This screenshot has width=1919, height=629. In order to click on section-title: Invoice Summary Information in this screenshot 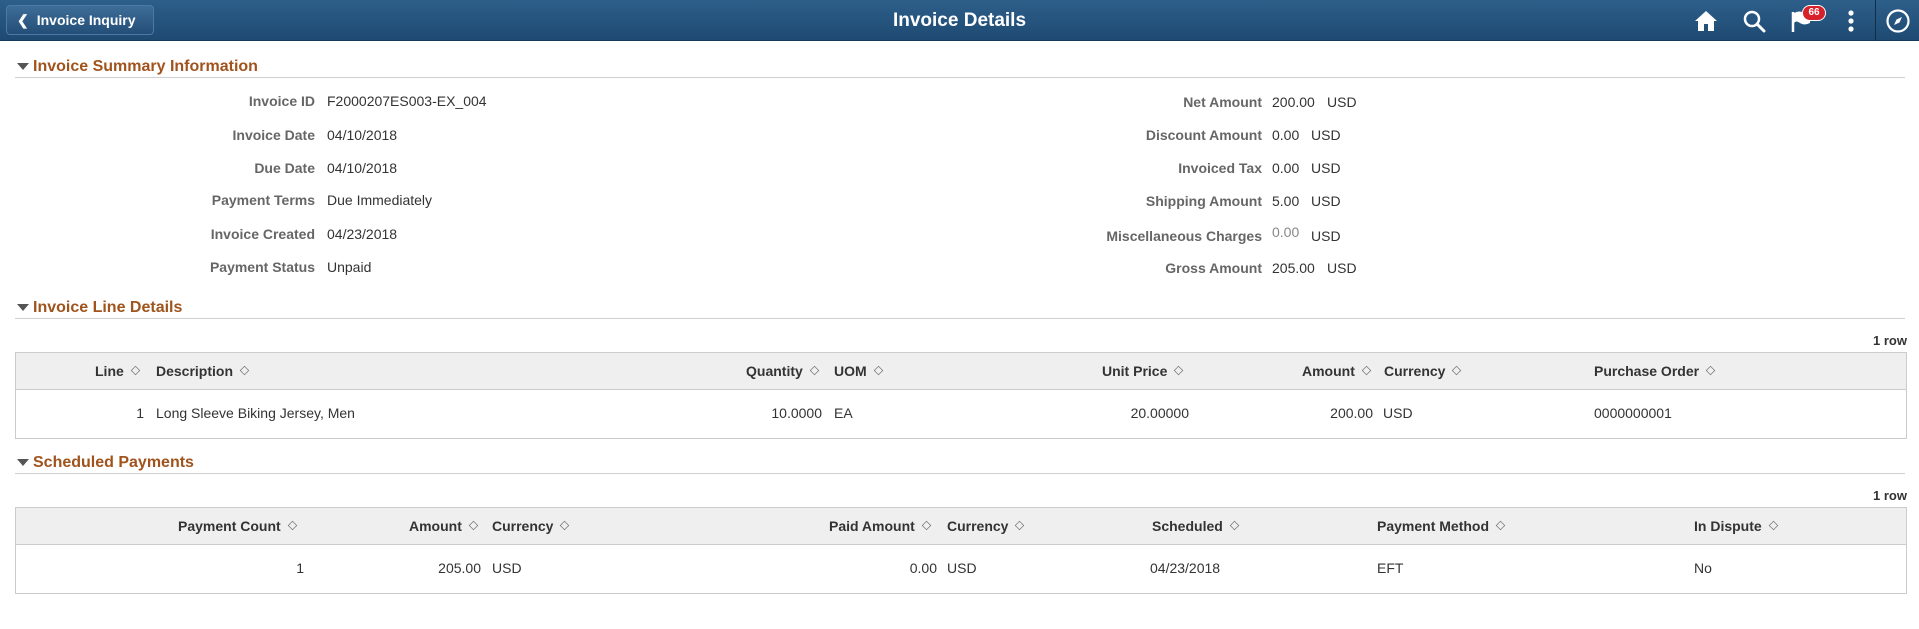, I will do `click(145, 66)`.